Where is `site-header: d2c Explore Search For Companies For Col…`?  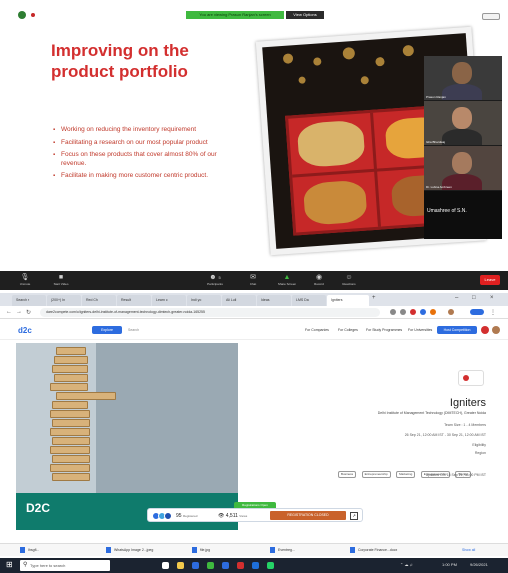
site-header: d2c Explore Search For Companies For Col… is located at coordinates (254, 330).